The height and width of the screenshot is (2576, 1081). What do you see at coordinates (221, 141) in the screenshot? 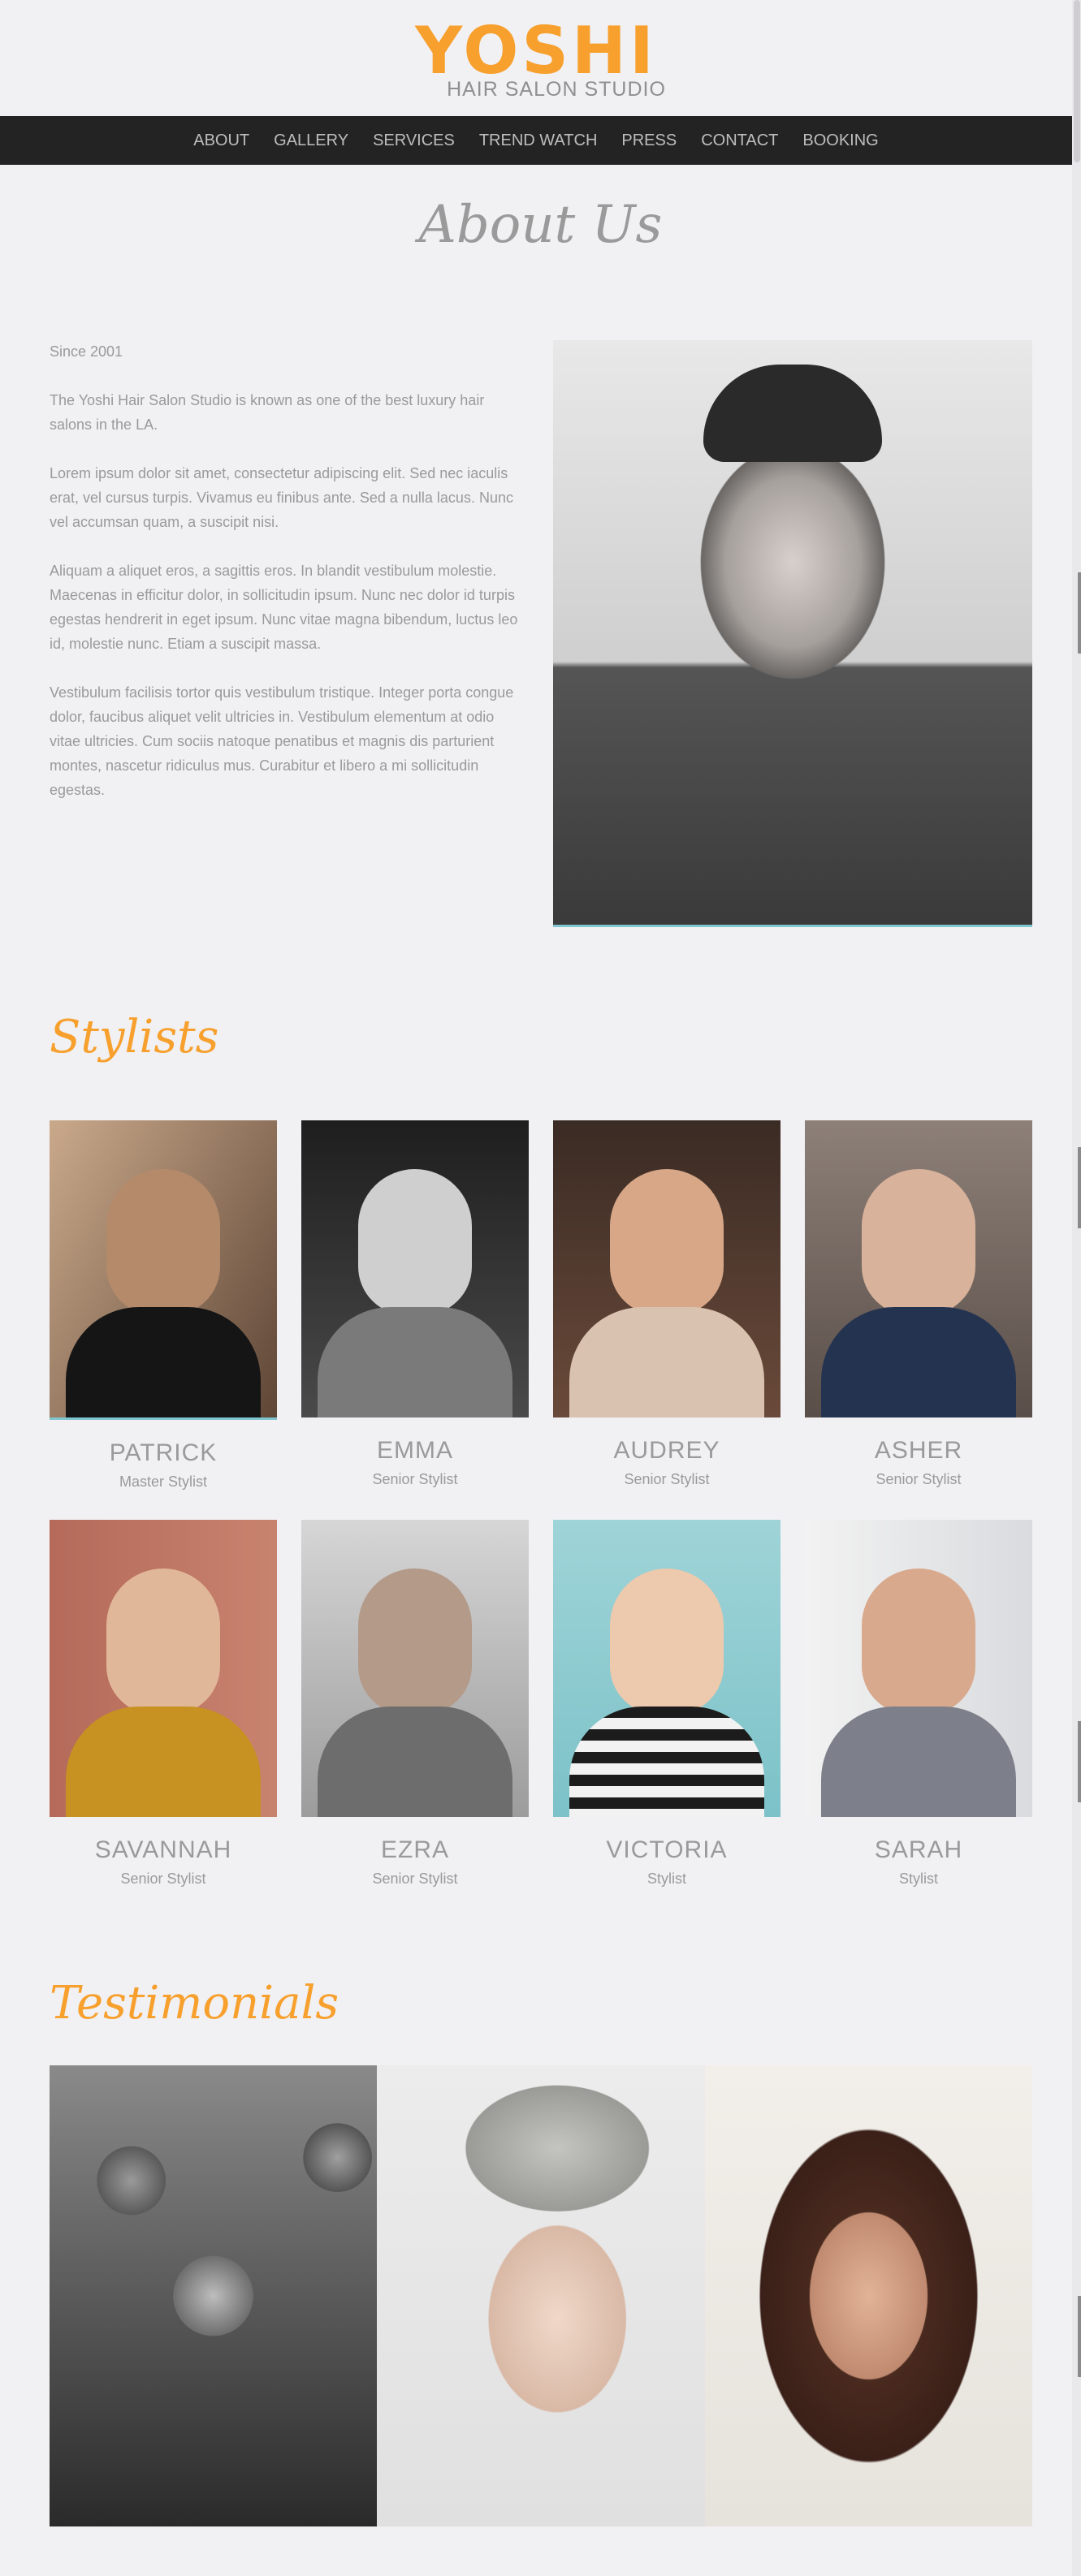
I see `nav-about: ABOUT` at bounding box center [221, 141].